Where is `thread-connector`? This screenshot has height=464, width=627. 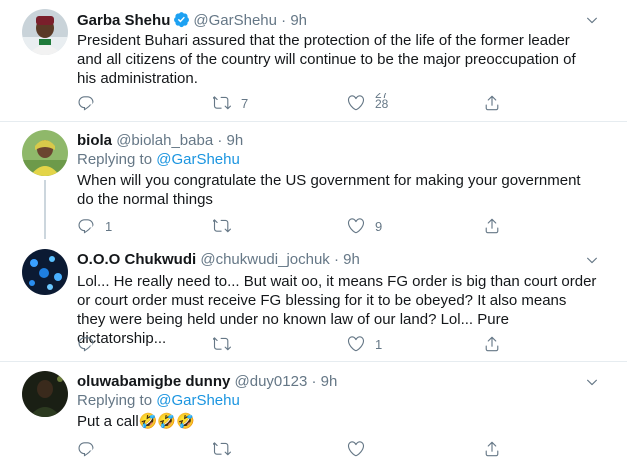 thread-connector is located at coordinates (45, 209).